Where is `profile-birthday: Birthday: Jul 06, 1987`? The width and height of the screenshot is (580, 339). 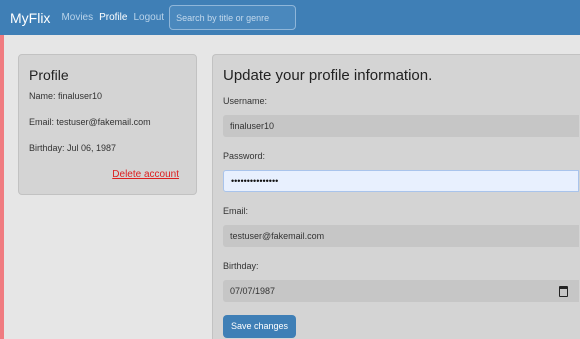 profile-birthday: Birthday: Jul 06, 1987 is located at coordinates (73, 148).